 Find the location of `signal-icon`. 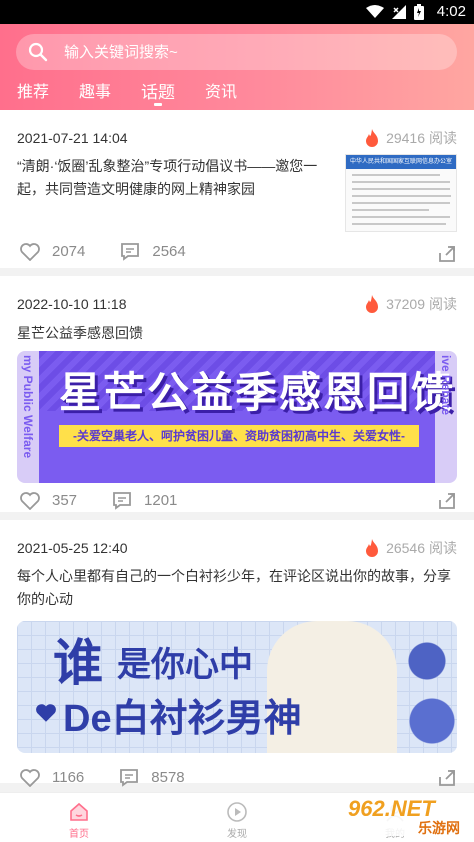

signal-icon is located at coordinates (399, 12).